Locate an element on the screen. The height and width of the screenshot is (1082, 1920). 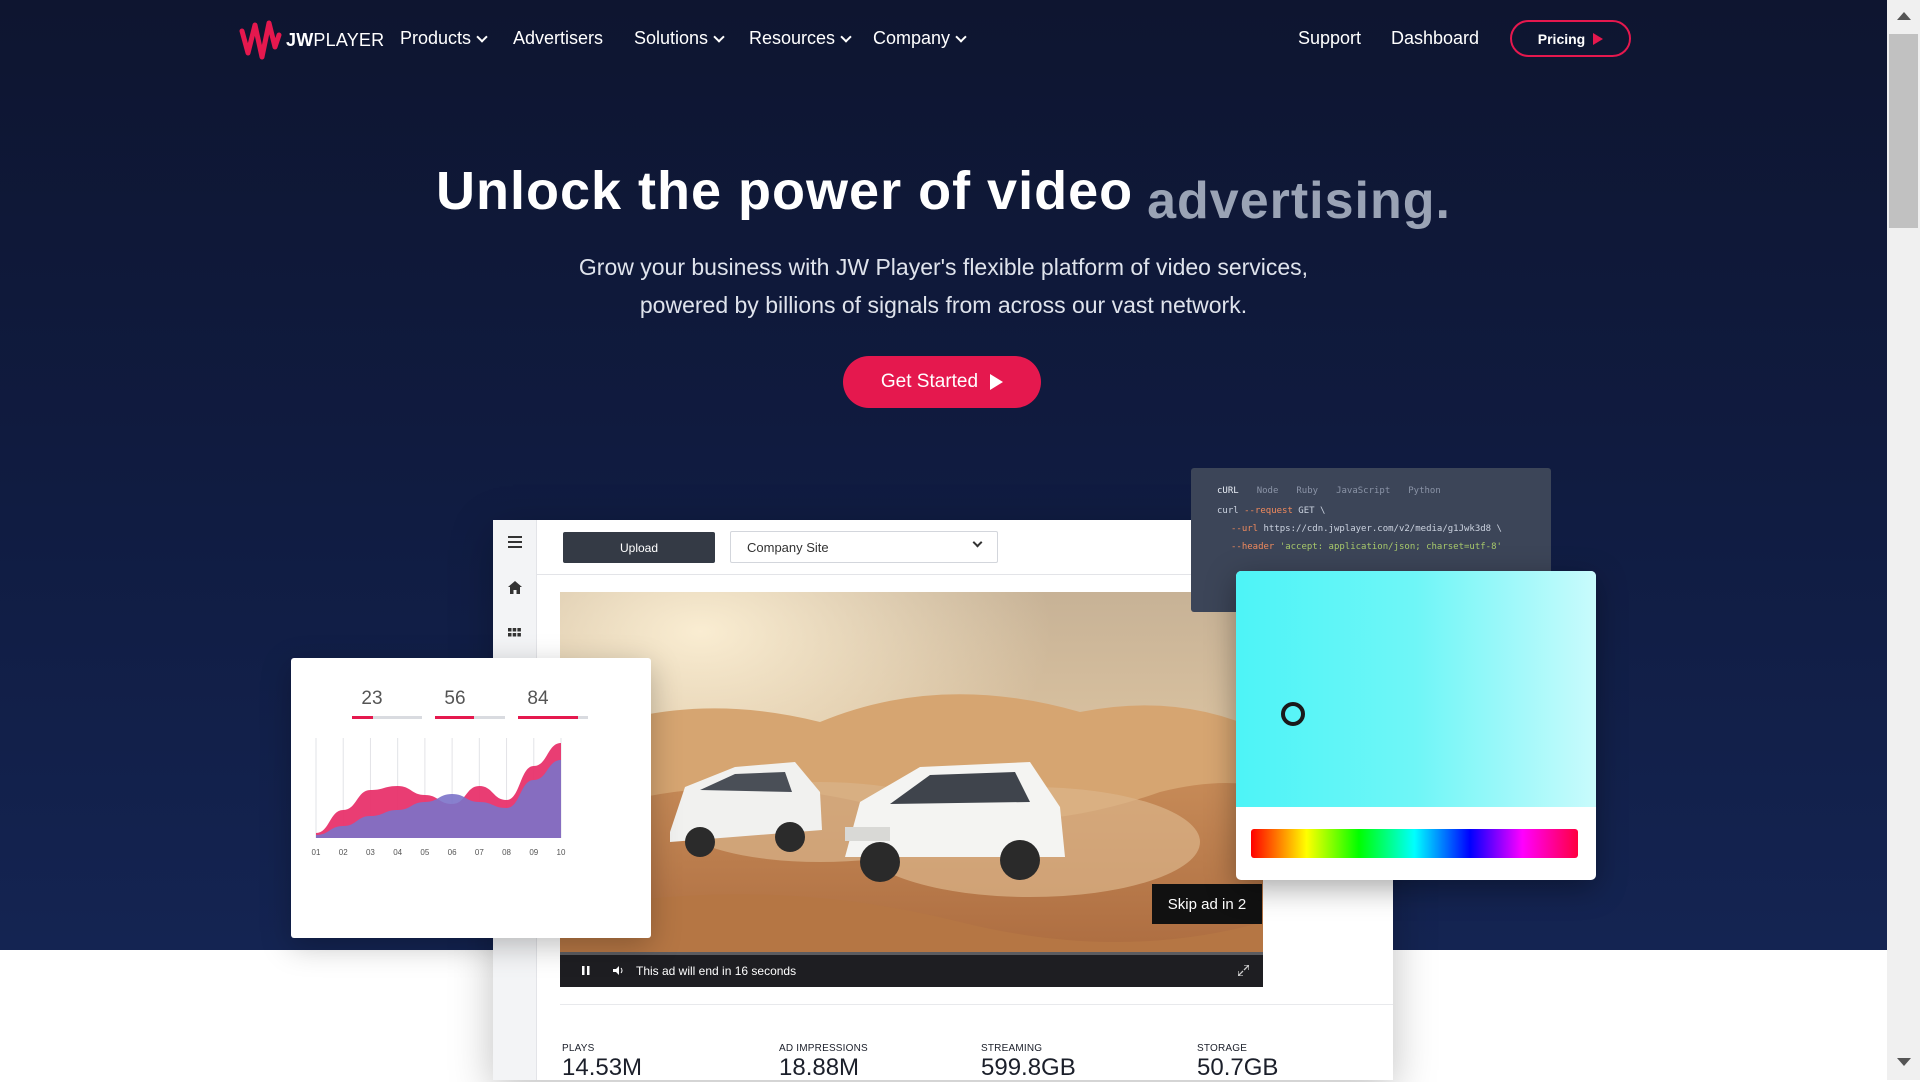
headline-main: Unlock the power of video is located at coordinates (785, 191).